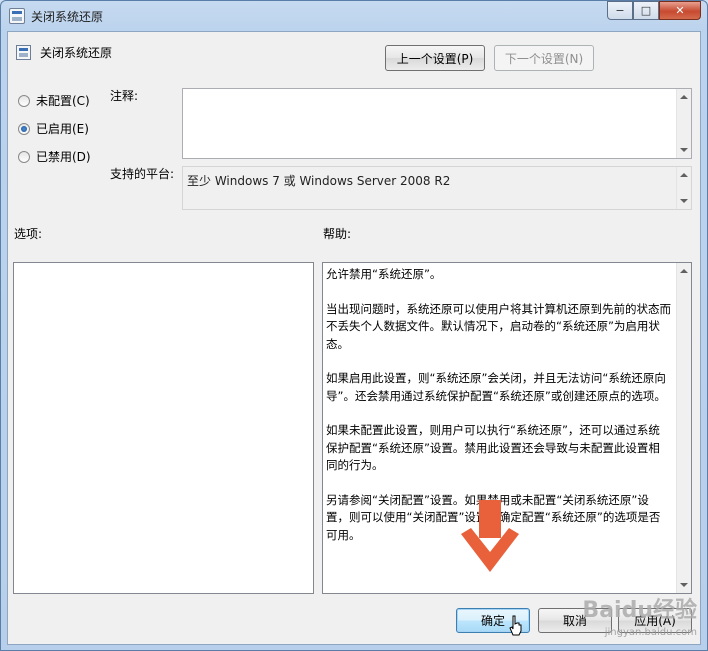  What do you see at coordinates (683, 428) in the screenshot?
I see `help-scrollbar` at bounding box center [683, 428].